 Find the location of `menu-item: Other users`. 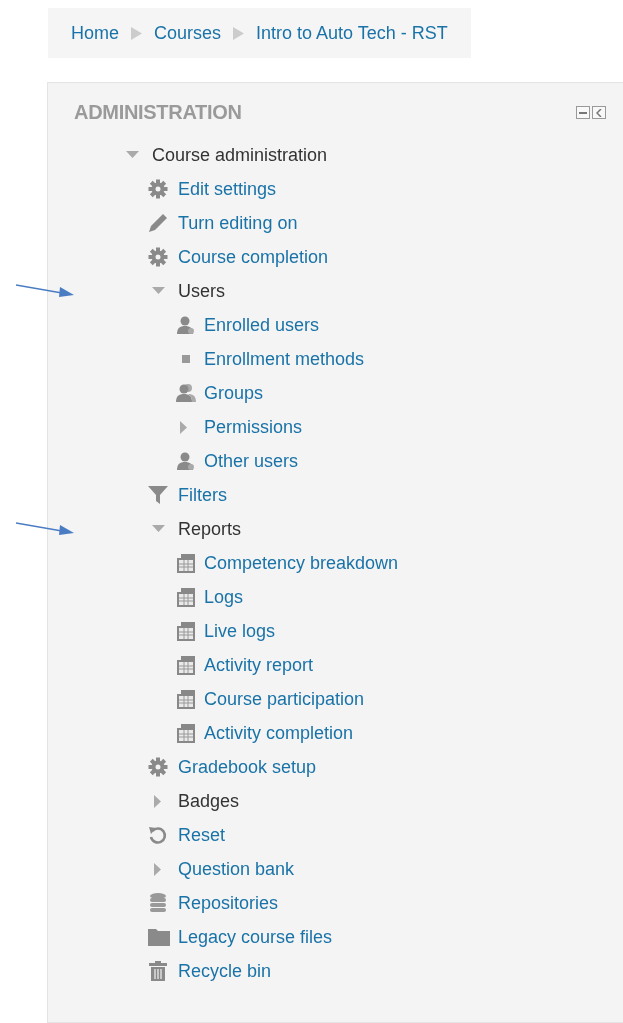

menu-item: Other users is located at coordinates (251, 461).